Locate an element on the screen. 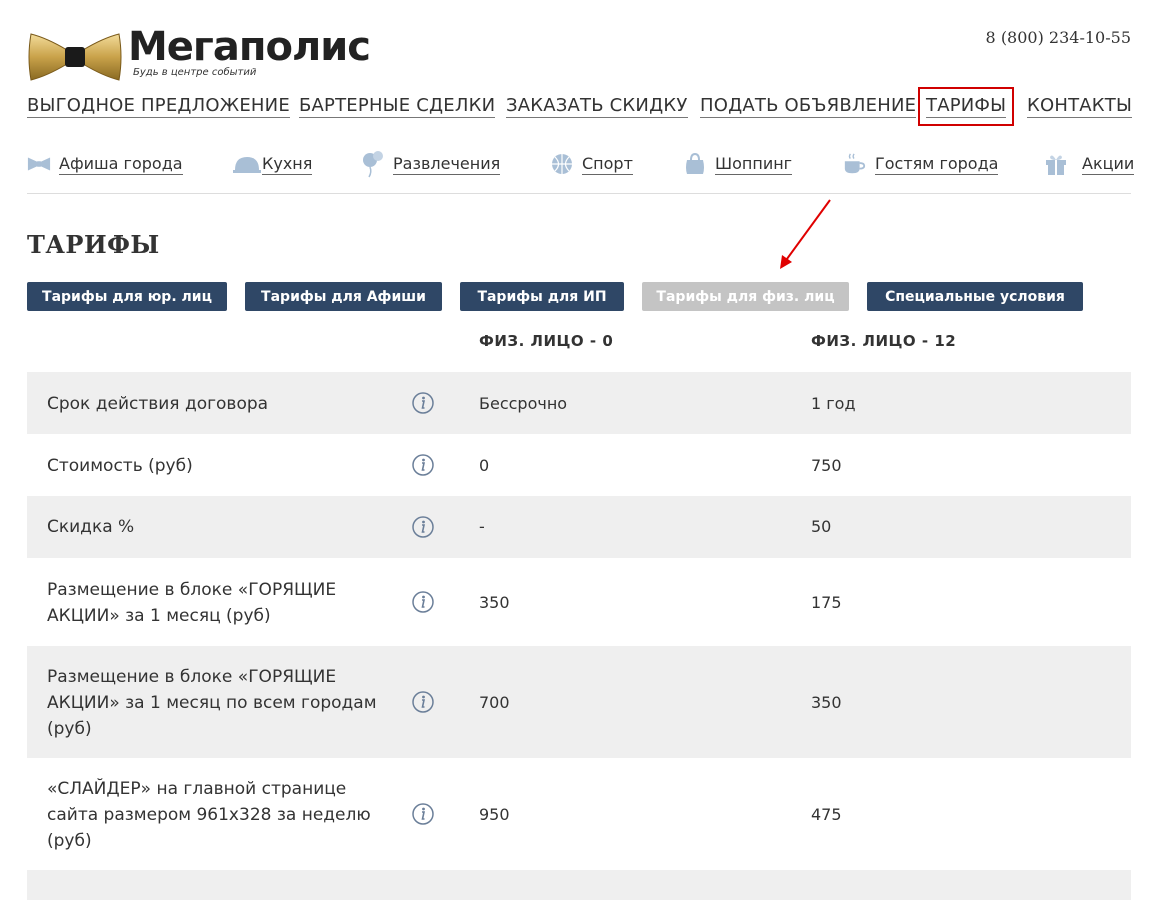 This screenshot has height=900, width=1173. category-item-entertainment: Развлечения is located at coordinates (431, 164).